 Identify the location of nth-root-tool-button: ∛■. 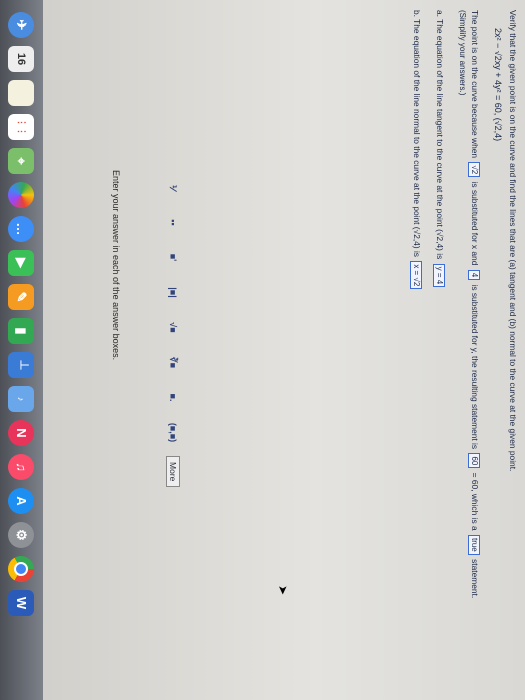
(173, 362).